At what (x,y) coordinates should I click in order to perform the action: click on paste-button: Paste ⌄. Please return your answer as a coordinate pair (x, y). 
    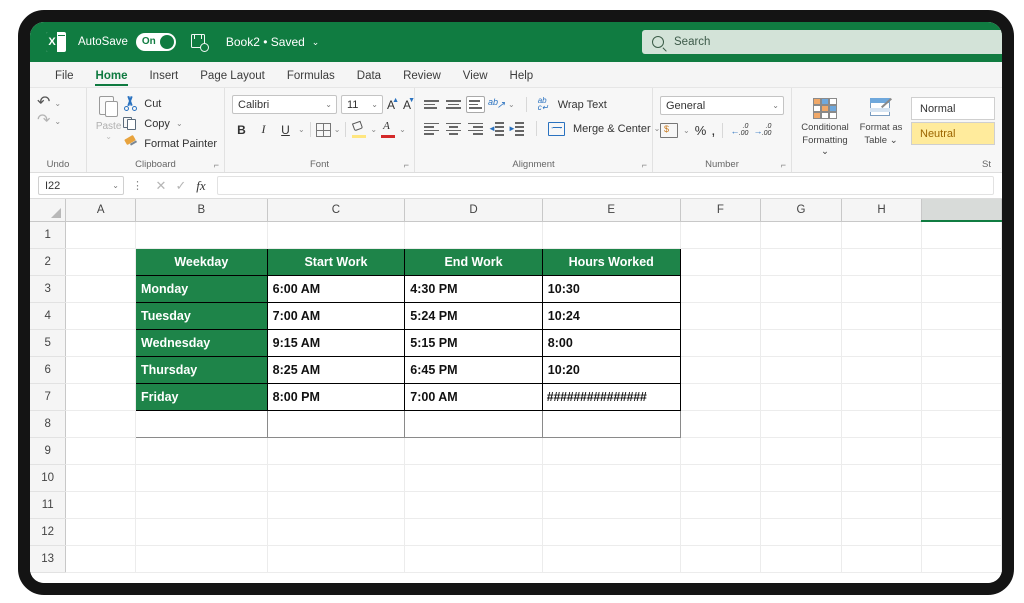
    Looking at the image, I should click on (108, 116).